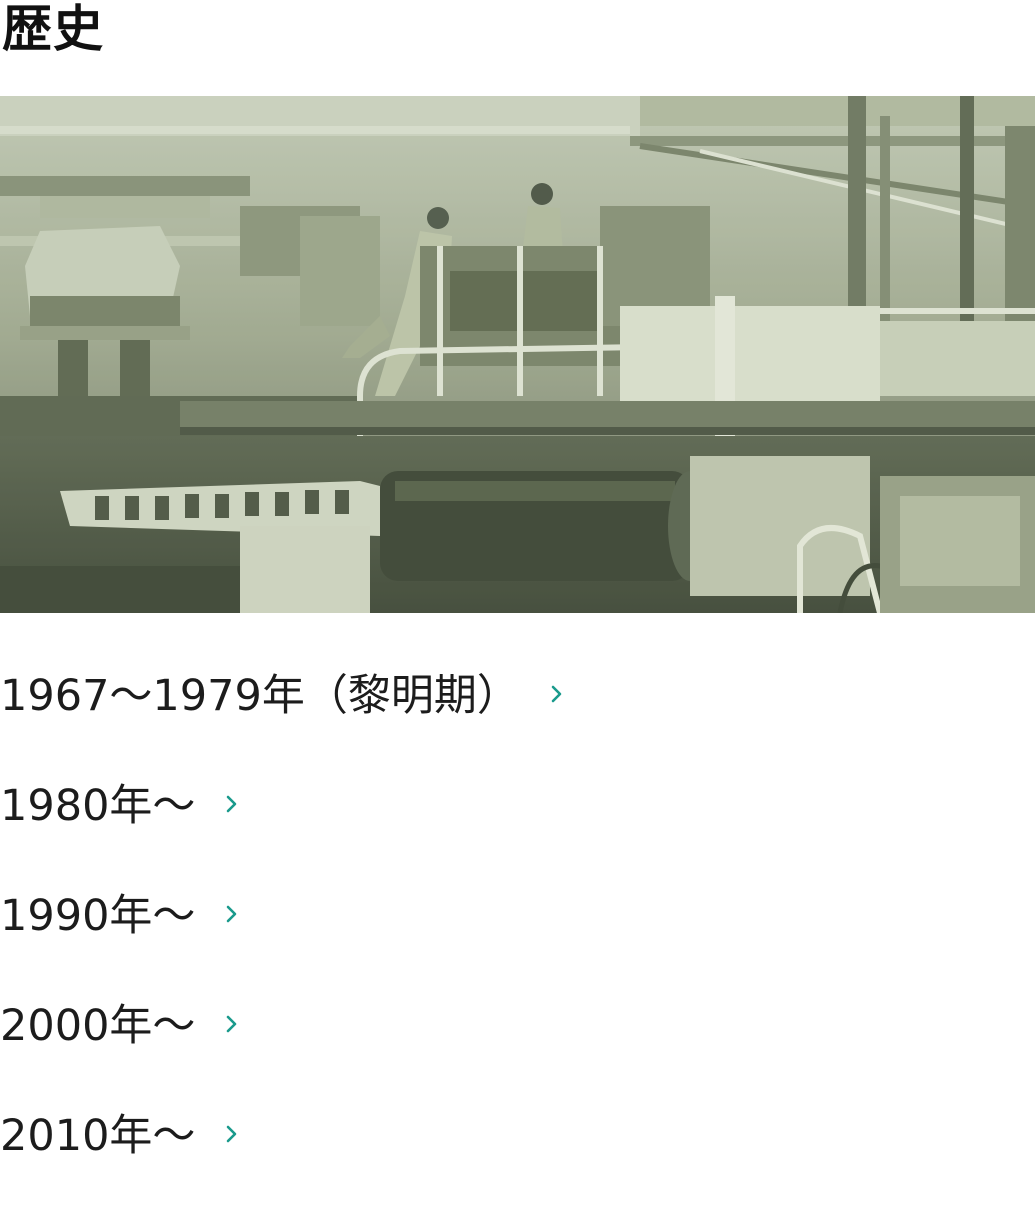  Describe the element at coordinates (53, 29) in the screenshot. I see `page-title: 歴史` at that location.